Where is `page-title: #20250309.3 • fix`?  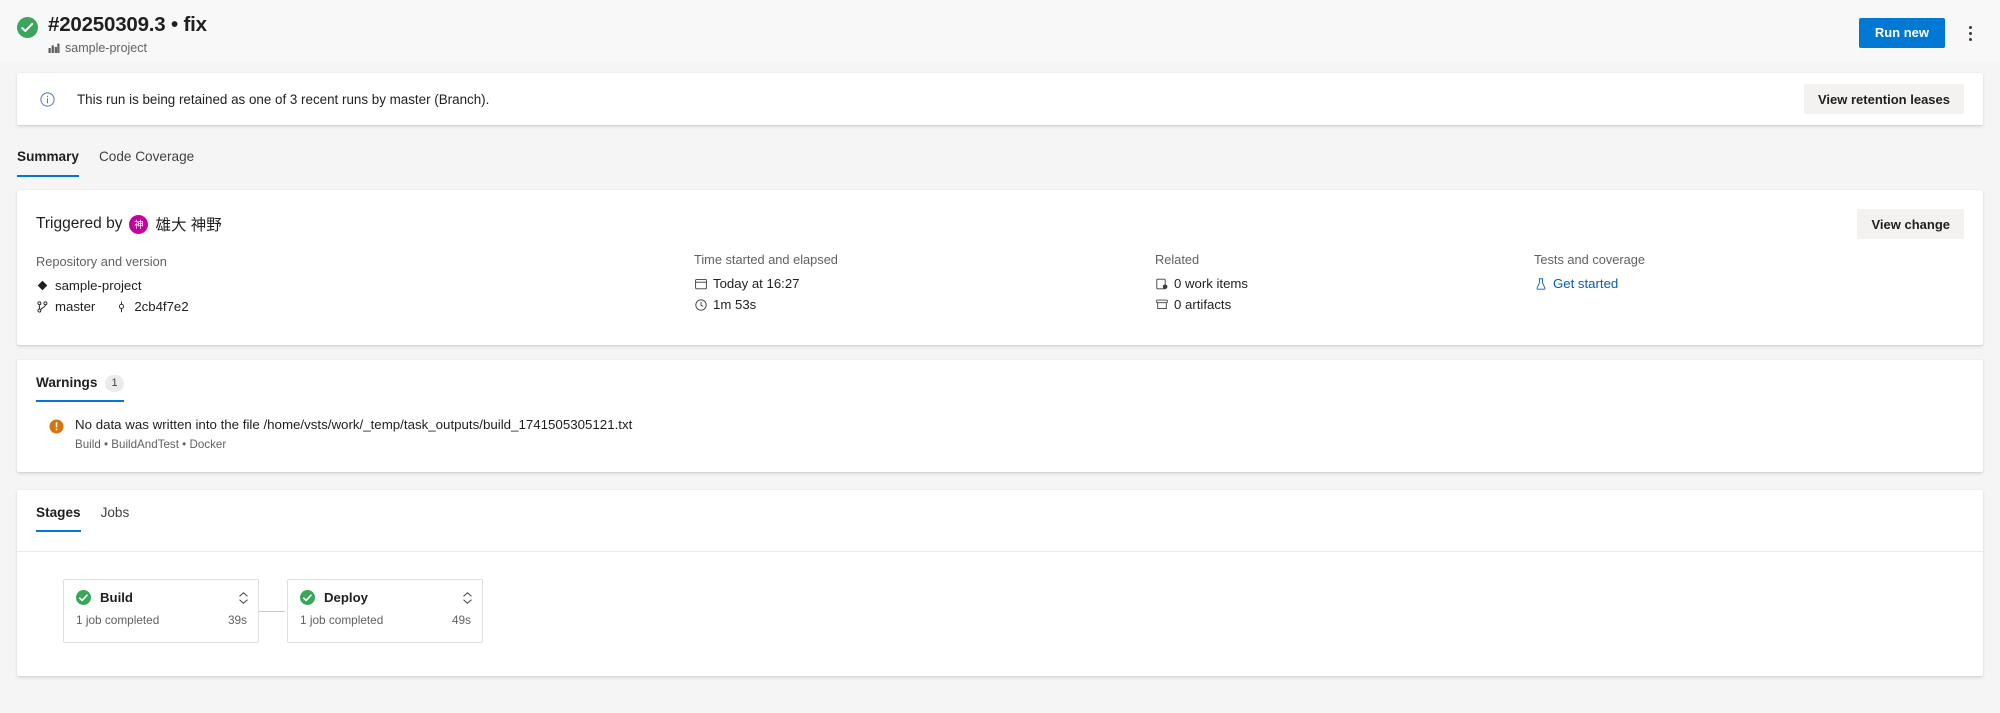 page-title: #20250309.3 • fix is located at coordinates (127, 24).